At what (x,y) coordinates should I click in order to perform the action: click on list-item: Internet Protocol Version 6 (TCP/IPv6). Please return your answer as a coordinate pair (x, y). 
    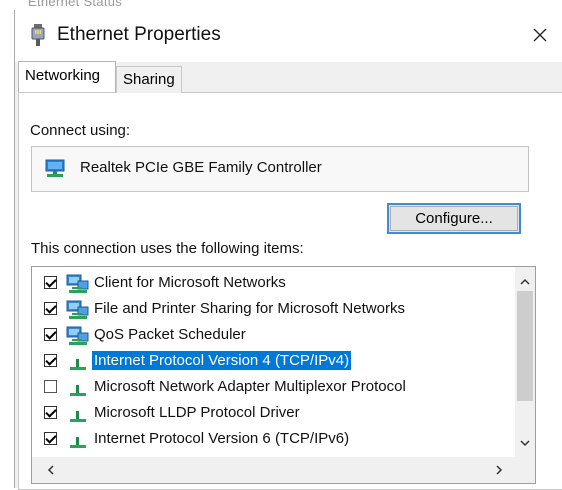
    Looking at the image, I should click on (272, 440).